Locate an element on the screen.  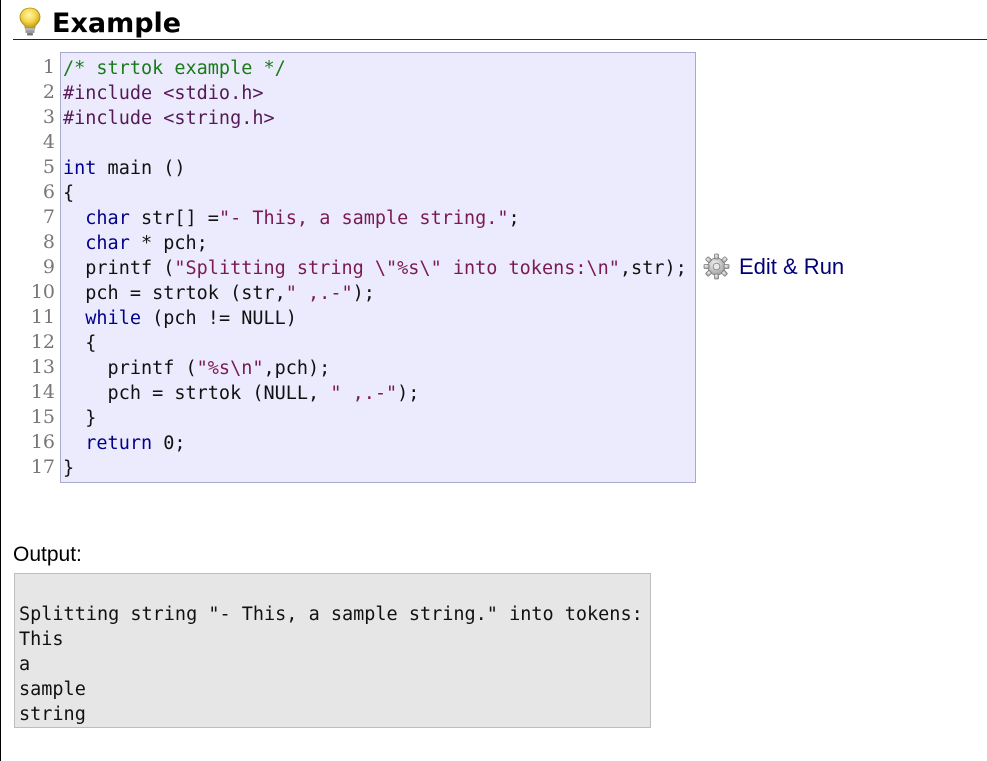
line-number: 17 is located at coordinates (42, 467).